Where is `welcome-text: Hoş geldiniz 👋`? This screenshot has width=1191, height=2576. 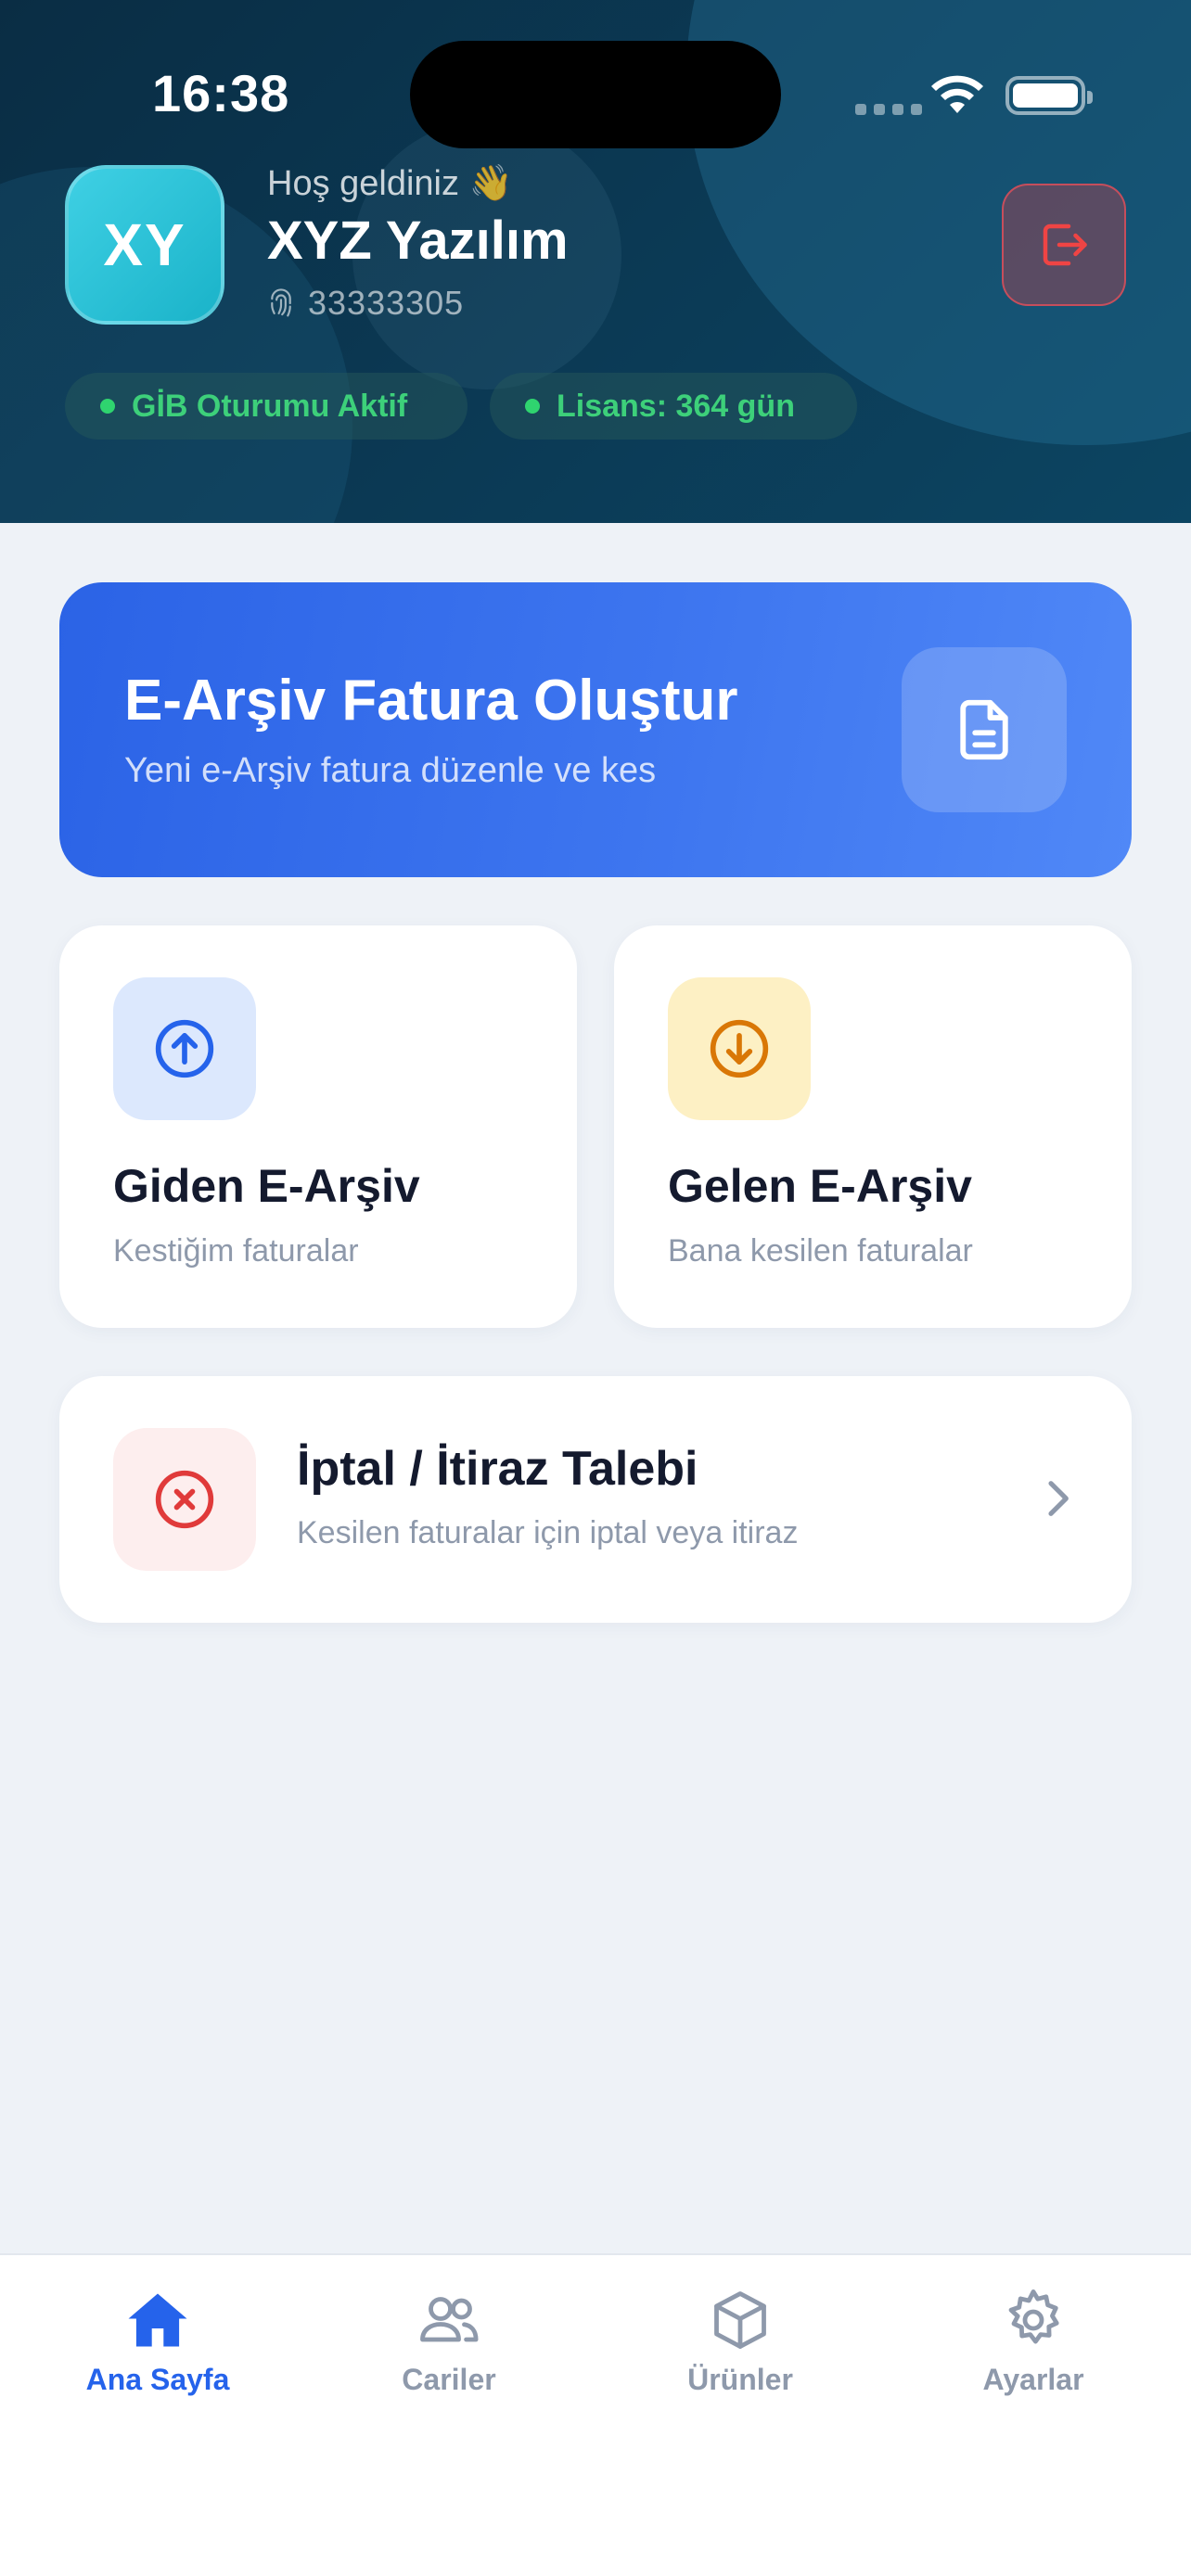 welcome-text: Hoş geldiniz 👋 is located at coordinates (390, 183).